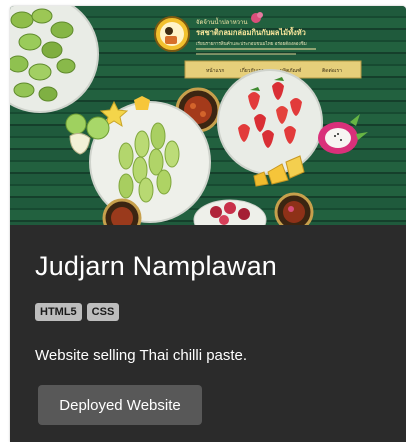 The image size is (406, 442). I want to click on tag-css: CSS, so click(103, 312).